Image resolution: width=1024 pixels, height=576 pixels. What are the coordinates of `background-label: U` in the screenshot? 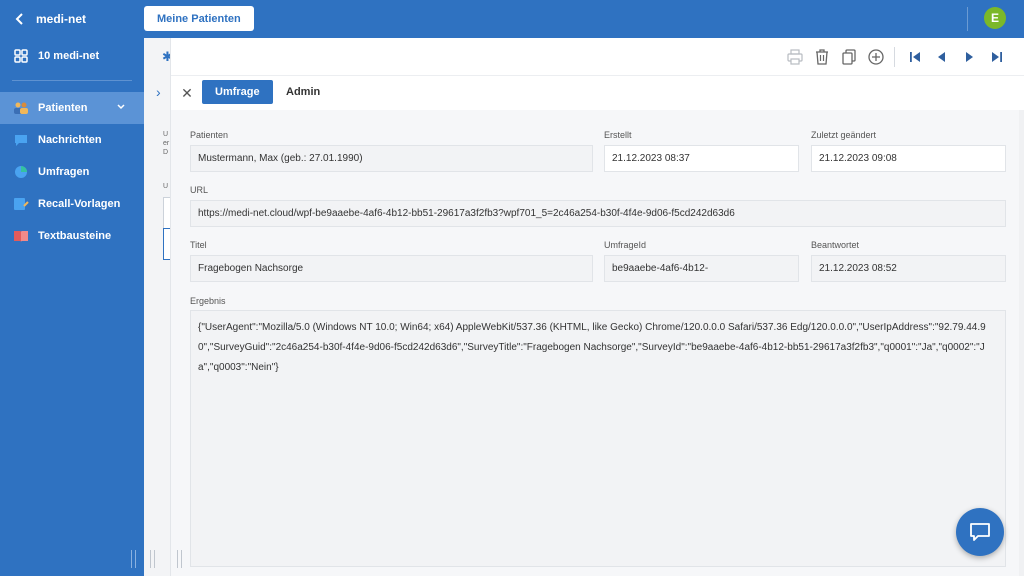 It's located at (166, 186).